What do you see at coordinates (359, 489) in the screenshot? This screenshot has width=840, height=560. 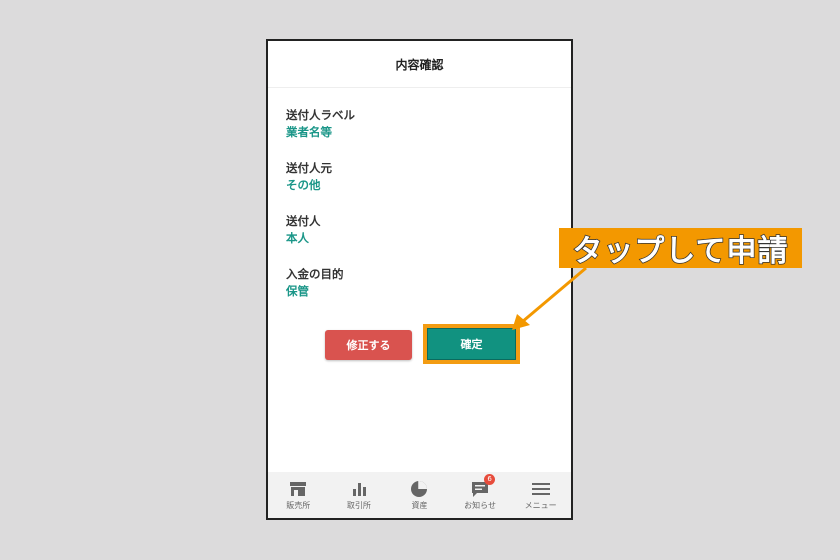 I see `bar-chart-icon` at bounding box center [359, 489].